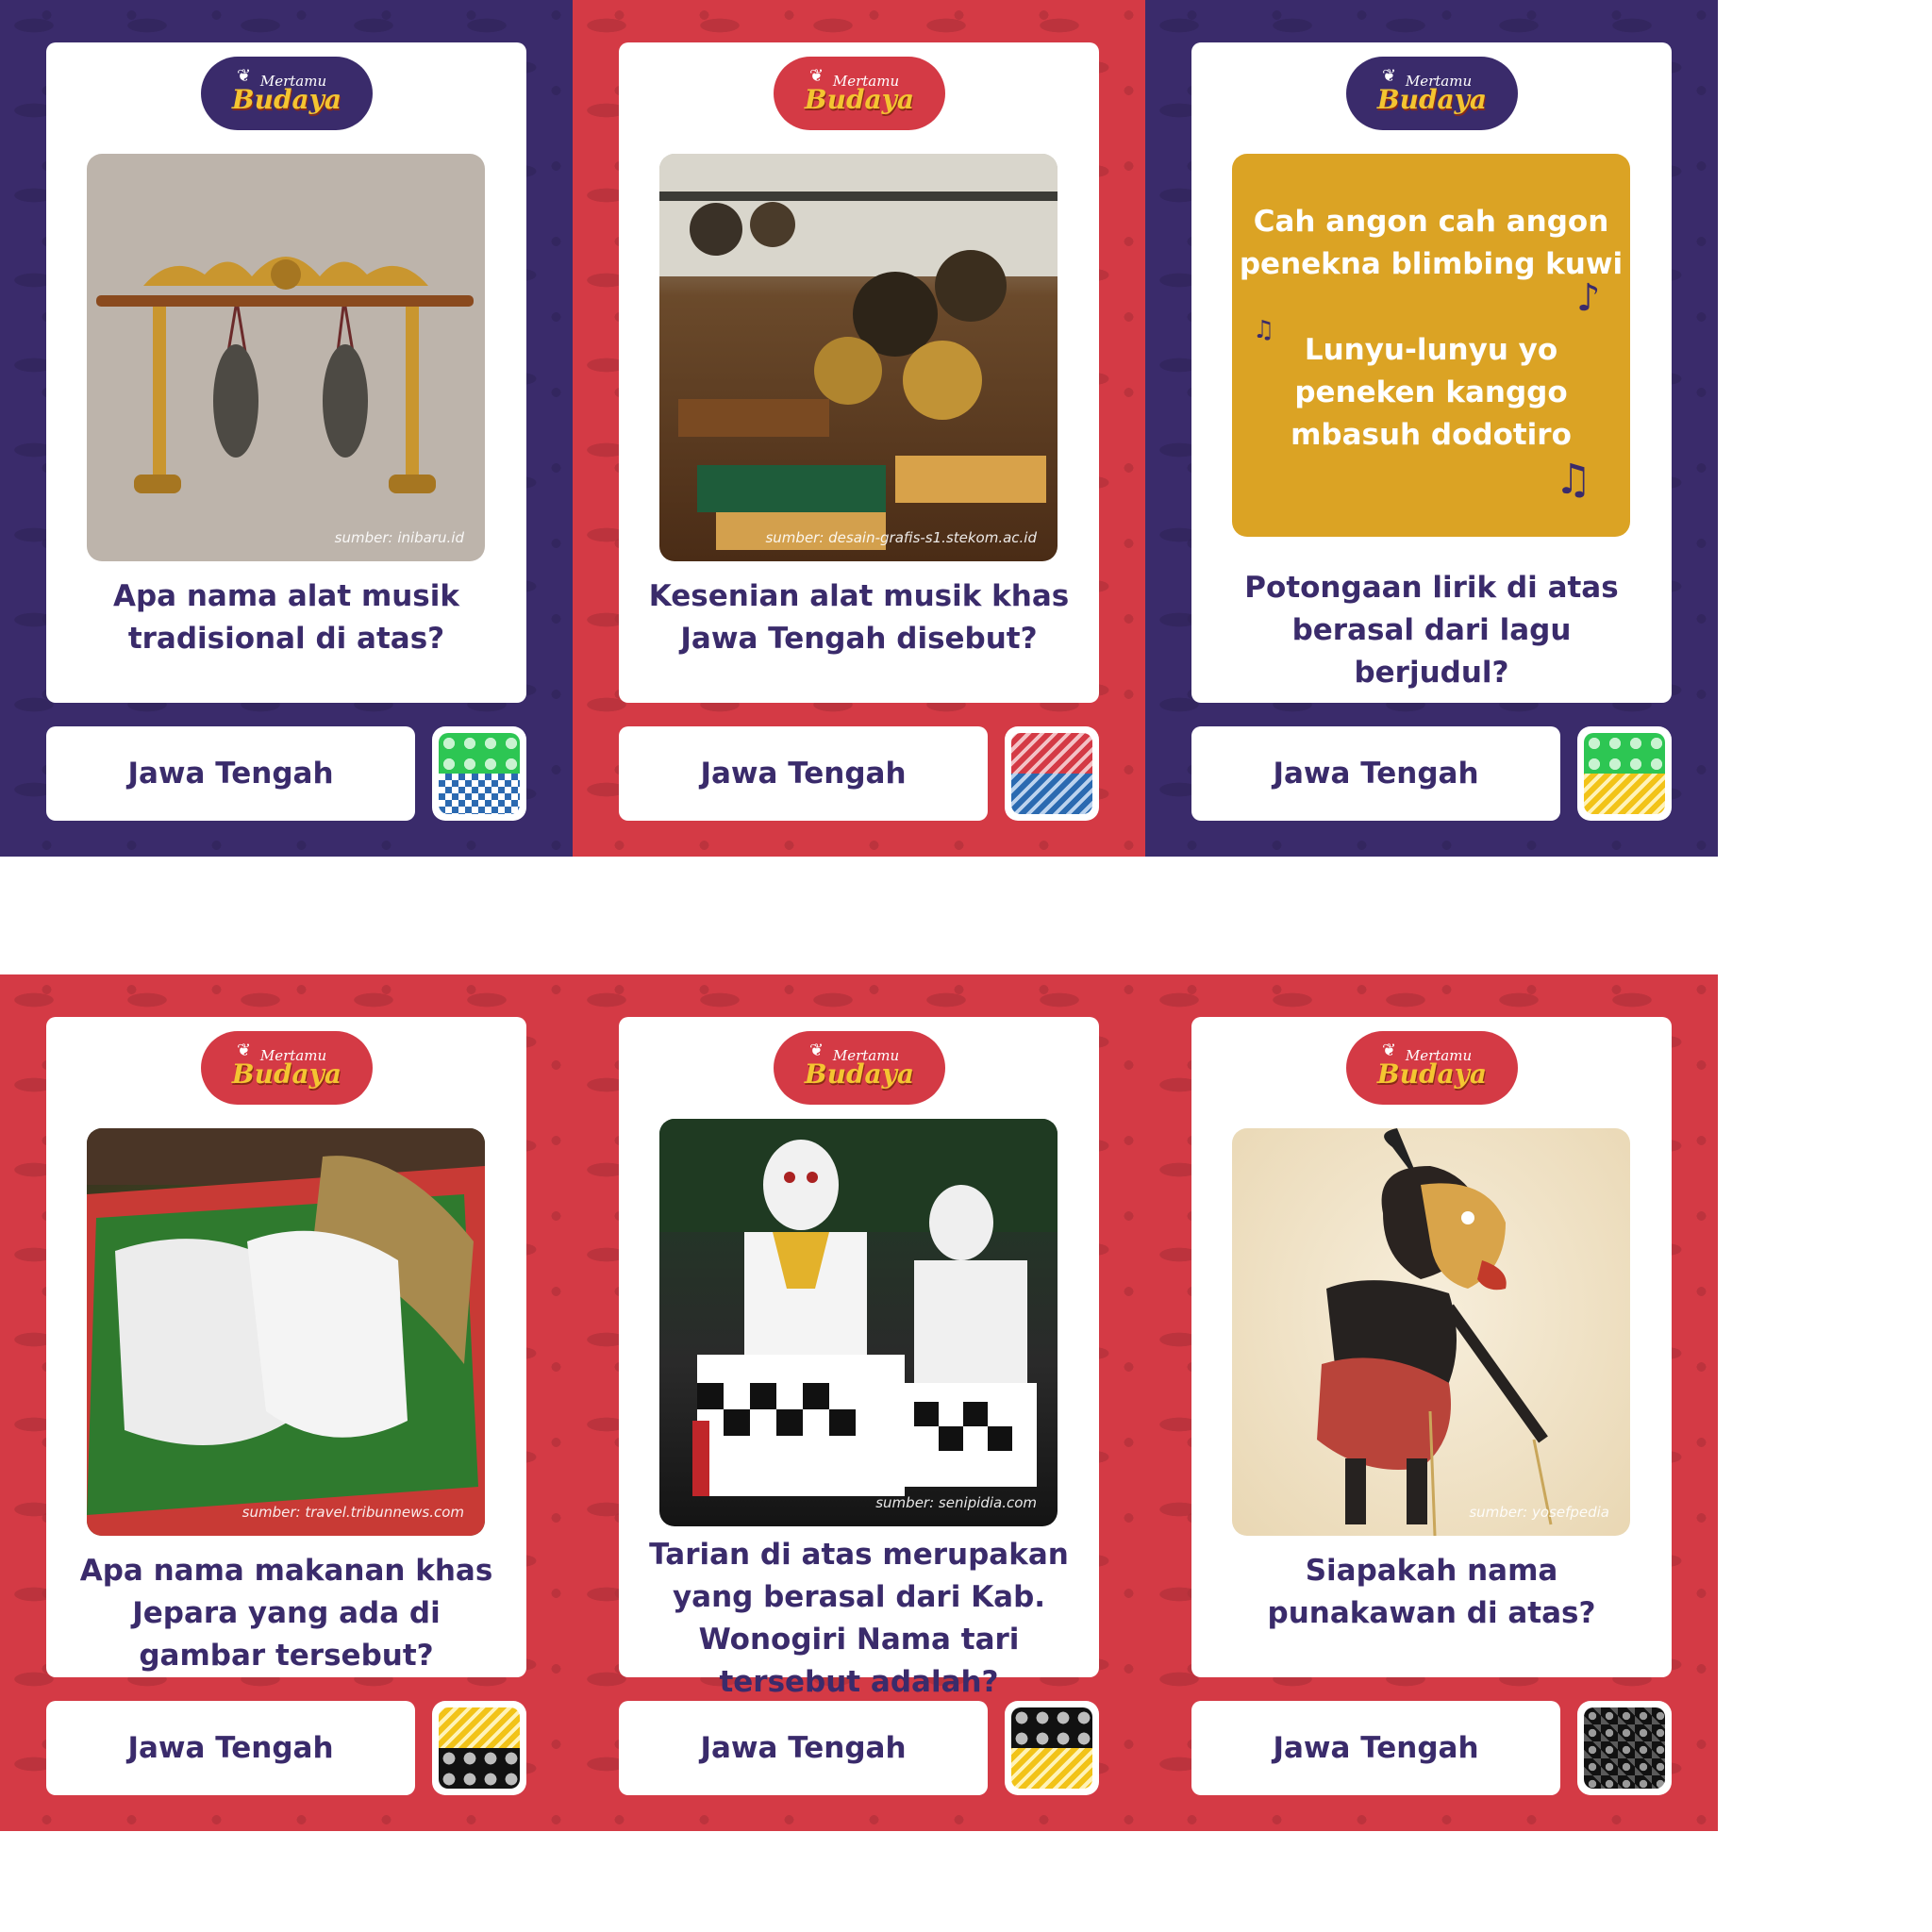 This screenshot has width=1932, height=1932. What do you see at coordinates (859, 1307) in the screenshot?
I see `dance-illustration` at bounding box center [859, 1307].